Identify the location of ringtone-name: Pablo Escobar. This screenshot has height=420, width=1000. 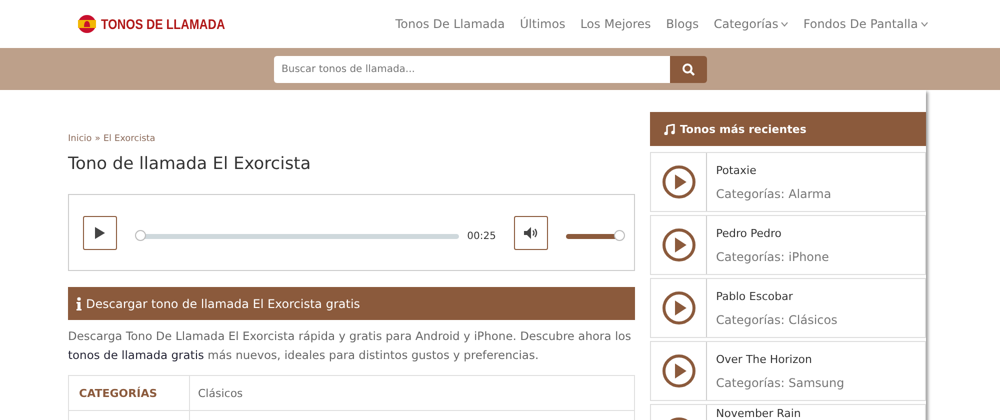
(777, 296).